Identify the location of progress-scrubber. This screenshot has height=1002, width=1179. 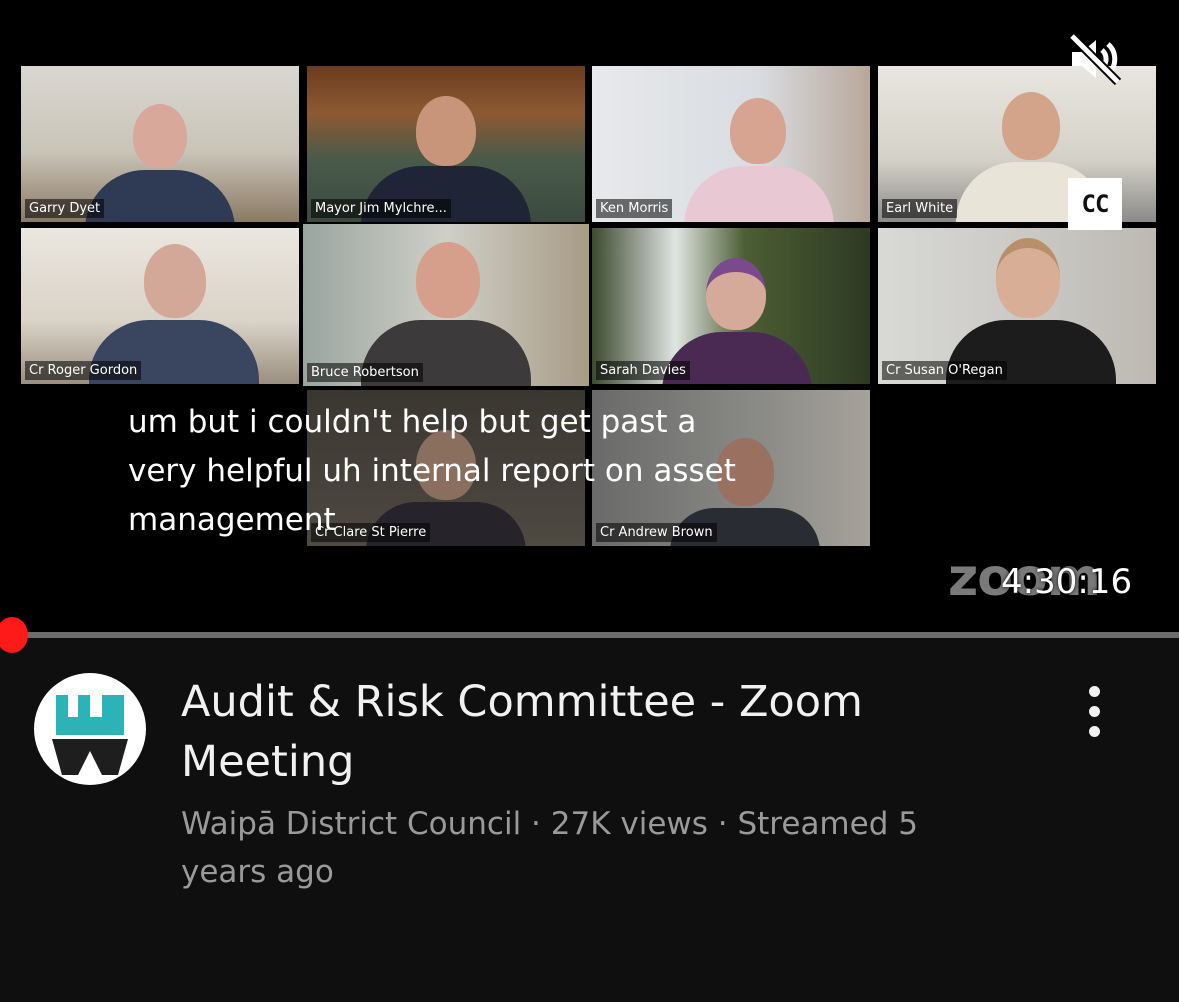
(14, 635).